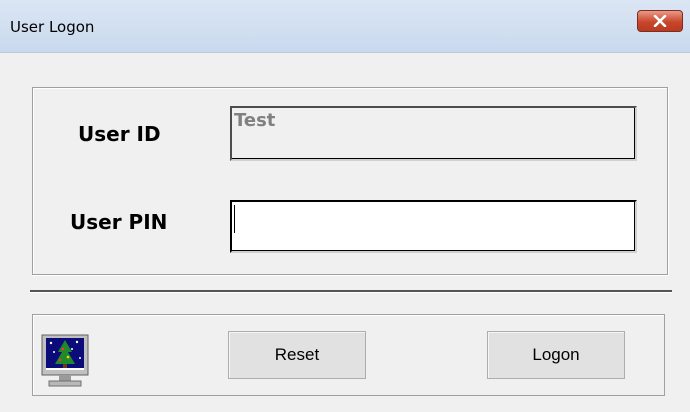  What do you see at coordinates (351, 291) in the screenshot?
I see `separator-line` at bounding box center [351, 291].